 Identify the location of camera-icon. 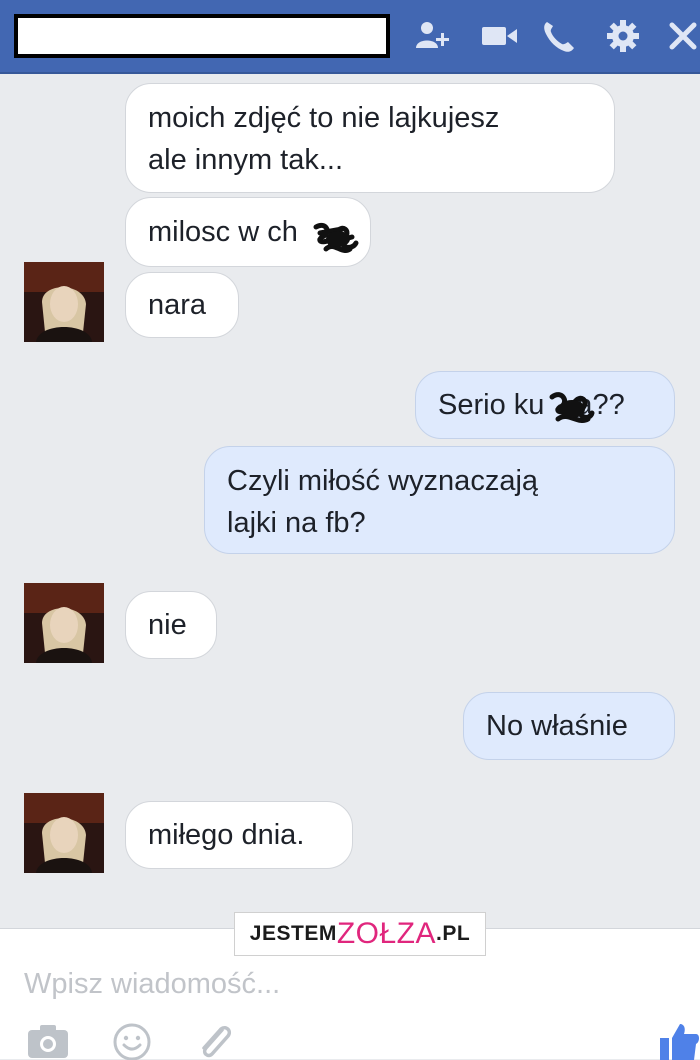
(48, 1040).